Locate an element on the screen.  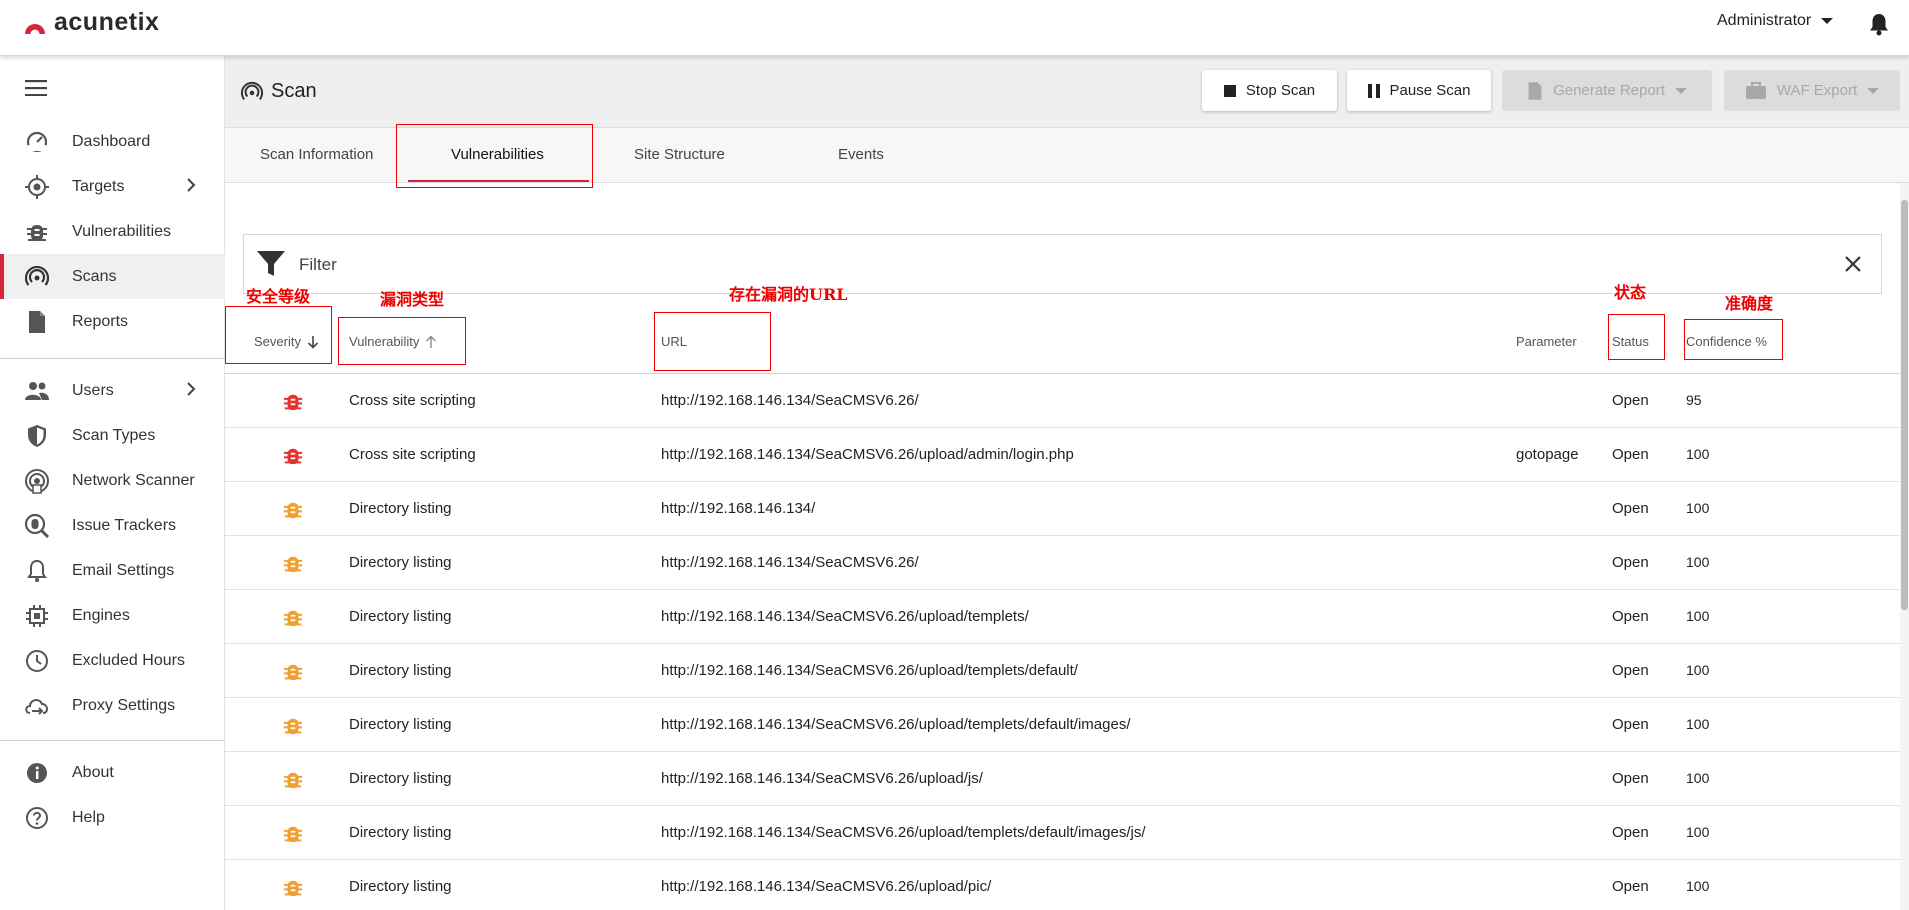
issue-tracker-icon is located at coordinates (37, 526).